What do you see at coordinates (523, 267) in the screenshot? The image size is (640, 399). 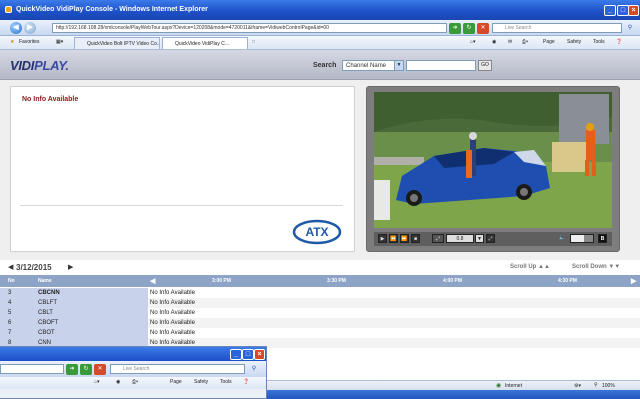 I see `scroll-up-label: Scroll Up` at bounding box center [523, 267].